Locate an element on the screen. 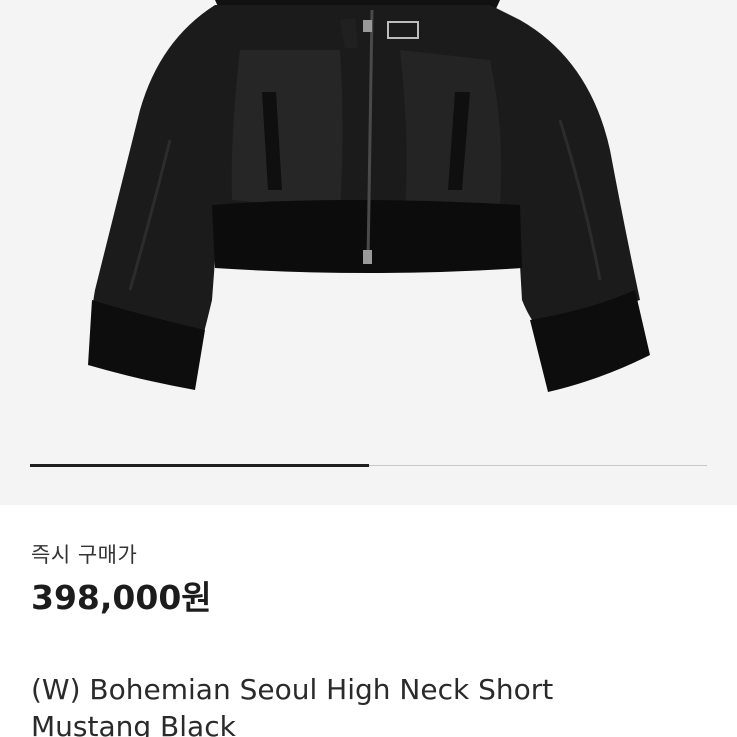 The image size is (737, 737). instant-price-label: 즉시 구매가 is located at coordinates (84, 555).